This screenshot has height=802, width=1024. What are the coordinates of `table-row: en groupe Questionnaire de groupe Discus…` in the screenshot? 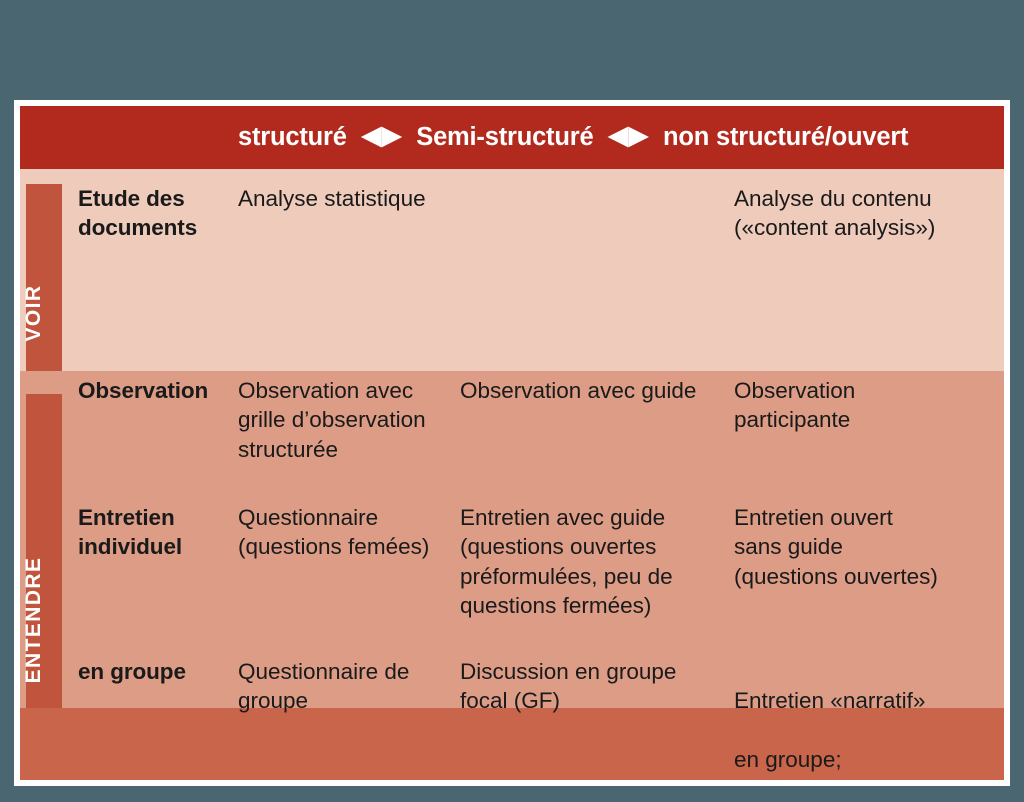 It's located at (541, 718).